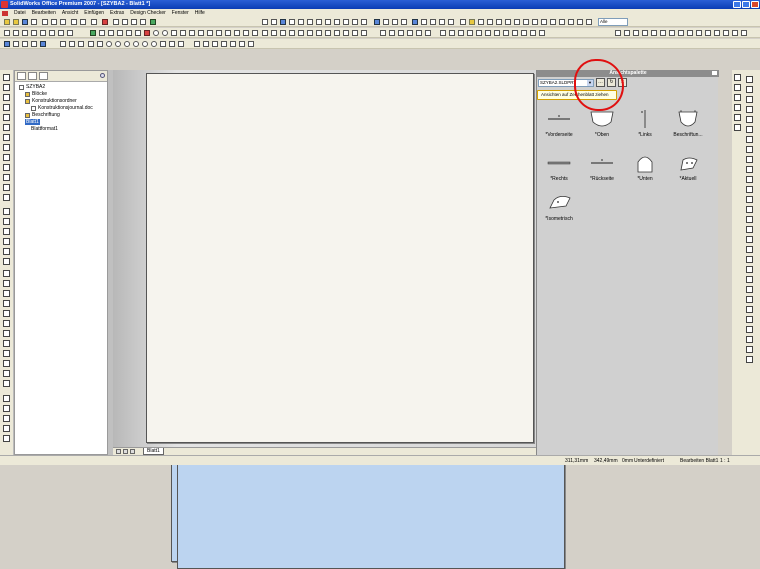  What do you see at coordinates (602, 167) in the screenshot?
I see `view-rueckseite: *Rückseite` at bounding box center [602, 167].